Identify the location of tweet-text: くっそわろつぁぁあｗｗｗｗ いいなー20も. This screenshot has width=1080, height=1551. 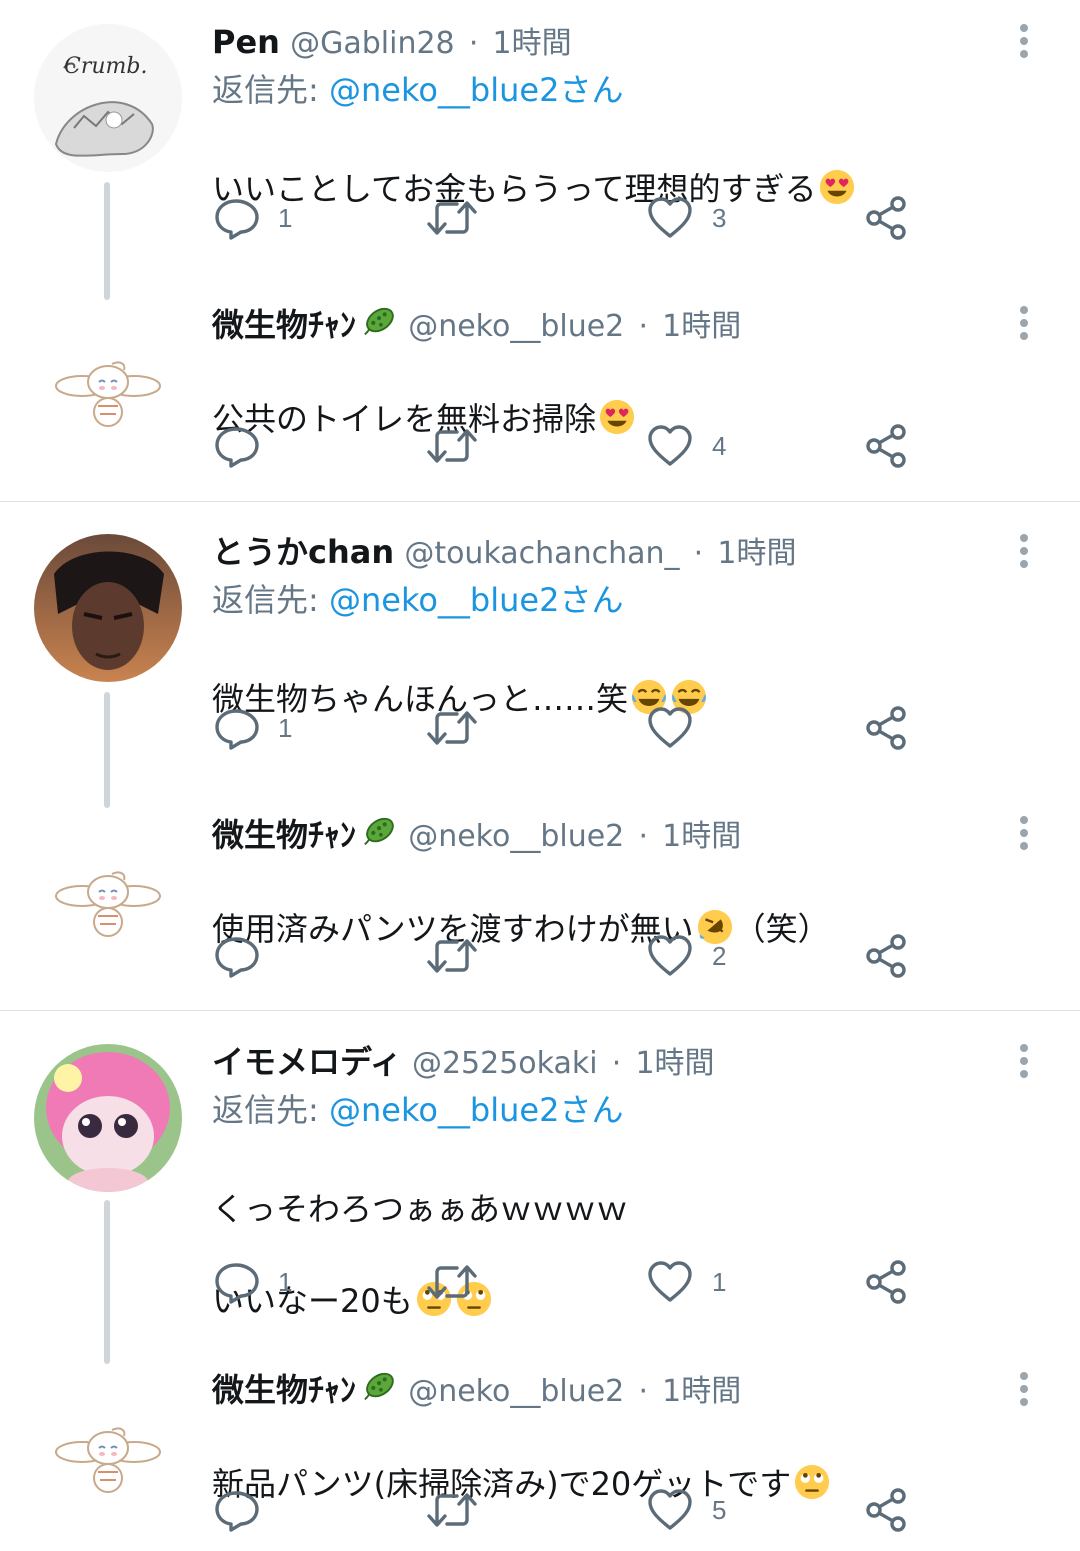
(420, 1255).